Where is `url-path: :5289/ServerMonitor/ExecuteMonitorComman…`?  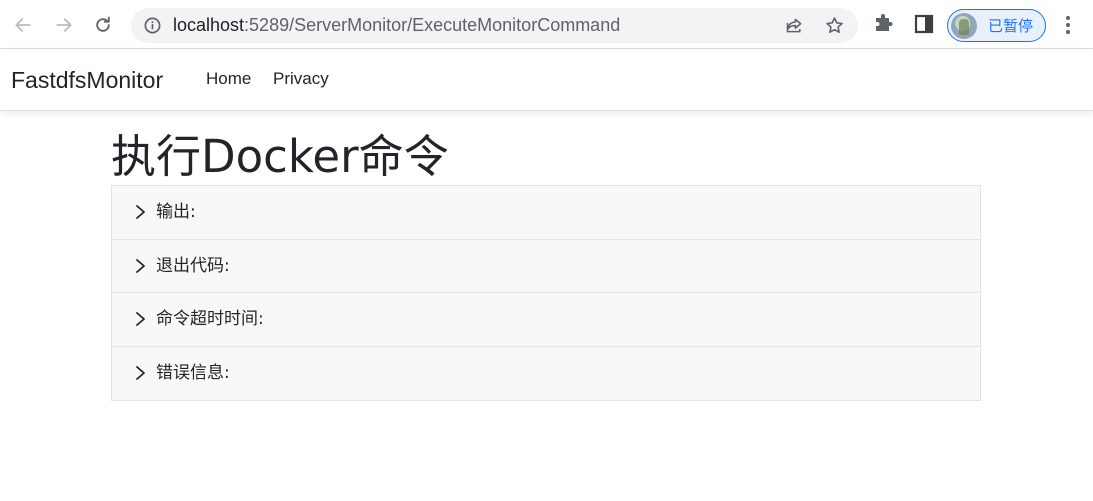 url-path: :5289/ServerMonitor/ExecuteMonitorComman… is located at coordinates (432, 25).